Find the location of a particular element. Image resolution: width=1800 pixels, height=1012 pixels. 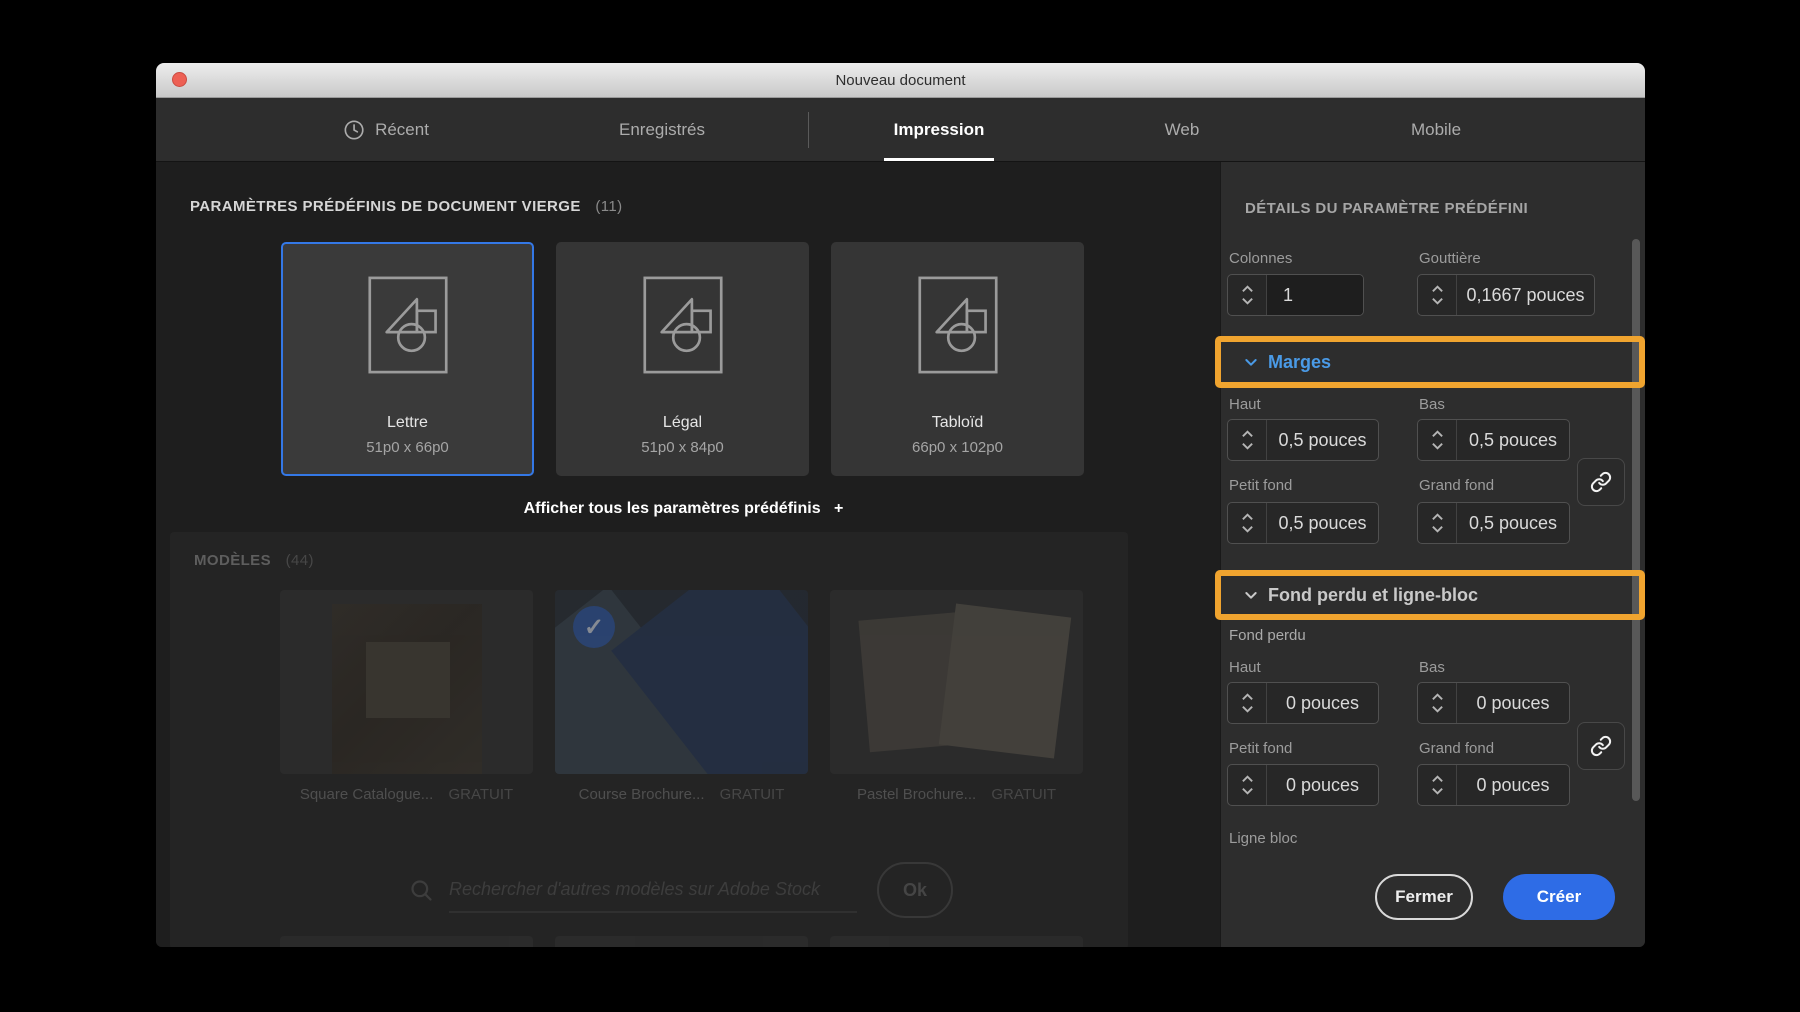

marges-grand-fond-stepper: 0,5 pouces is located at coordinates (1493, 523).